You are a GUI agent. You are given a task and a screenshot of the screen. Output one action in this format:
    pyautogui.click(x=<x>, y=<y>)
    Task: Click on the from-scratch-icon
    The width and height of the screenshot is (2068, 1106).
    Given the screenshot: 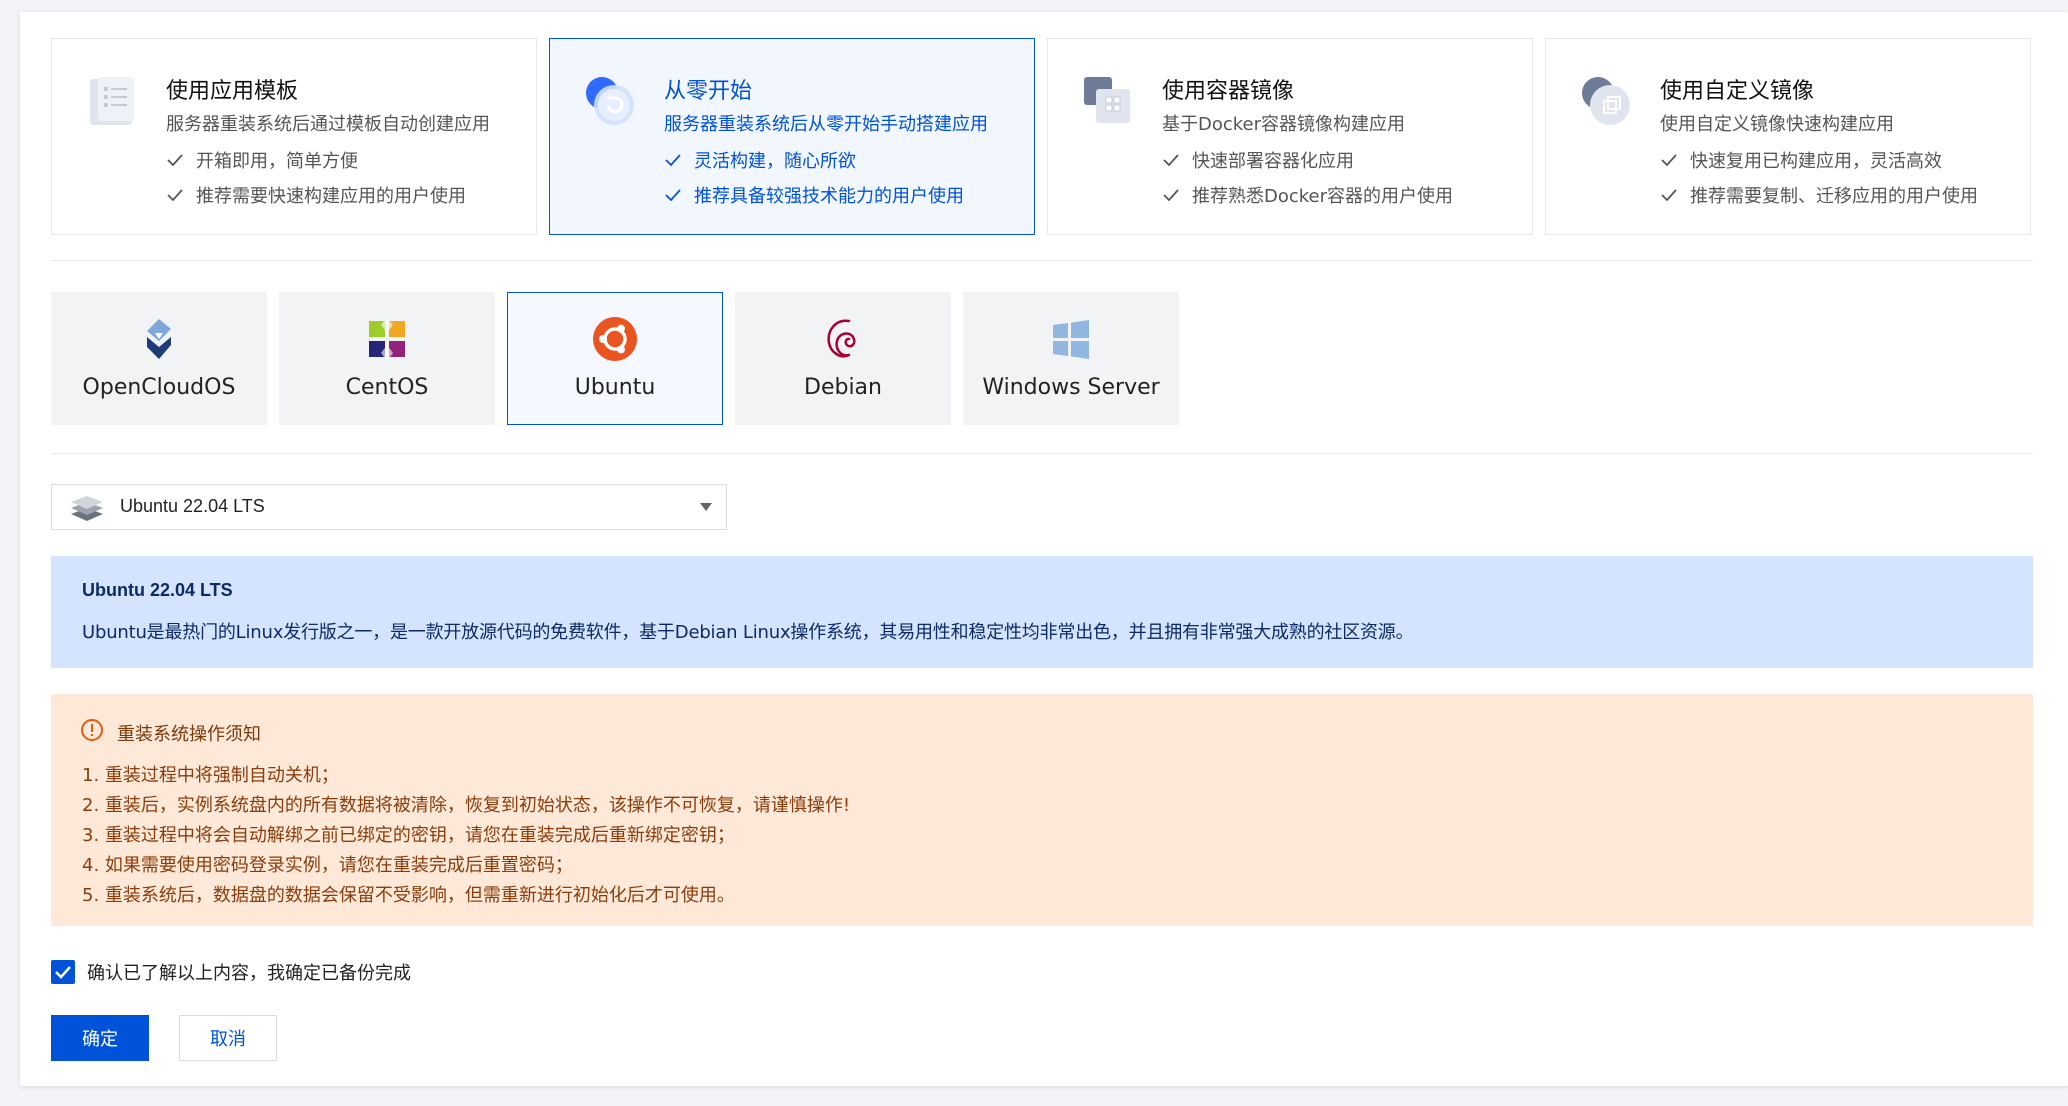 What is the action you would take?
    pyautogui.click(x=610, y=101)
    